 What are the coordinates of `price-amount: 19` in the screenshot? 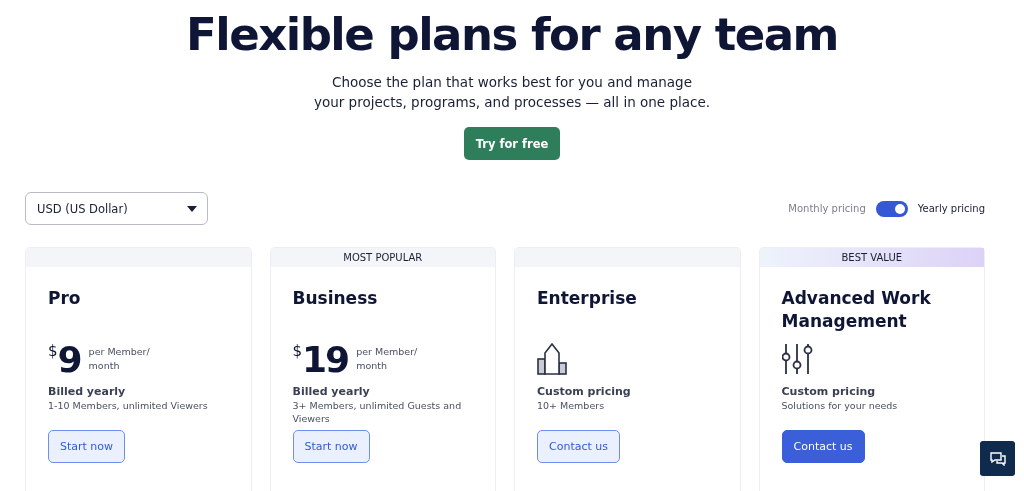 It's located at (325, 359).